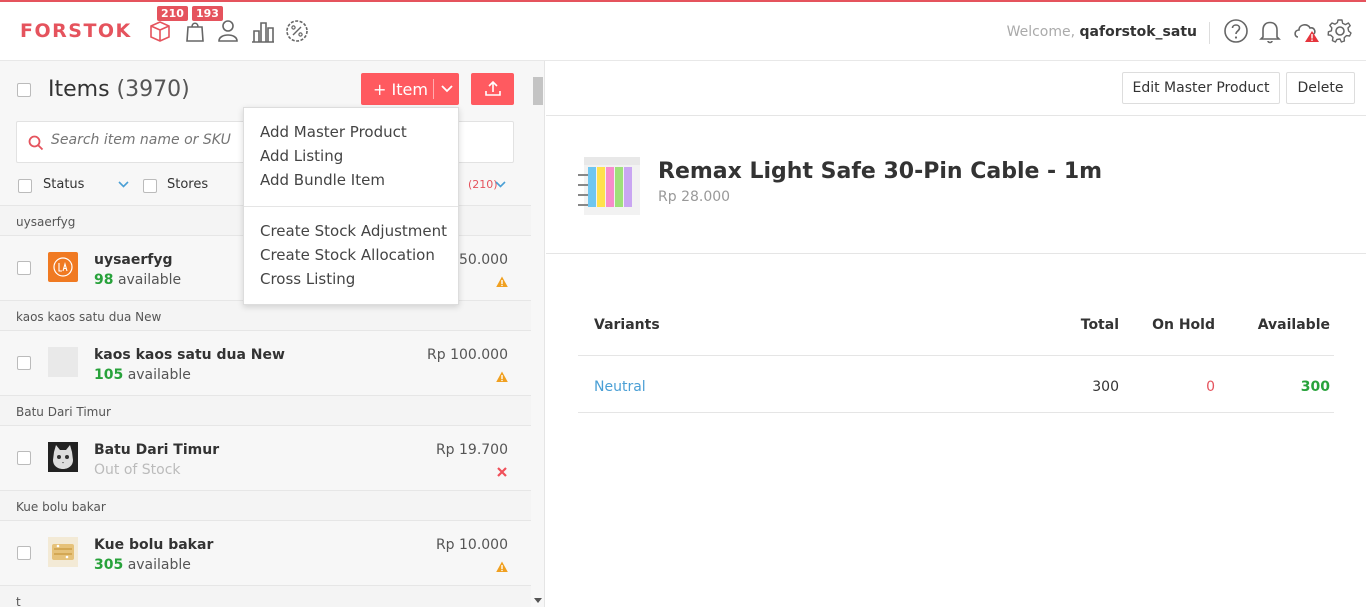  I want to click on item-name: kaos kaos satu dua New, so click(189, 355).